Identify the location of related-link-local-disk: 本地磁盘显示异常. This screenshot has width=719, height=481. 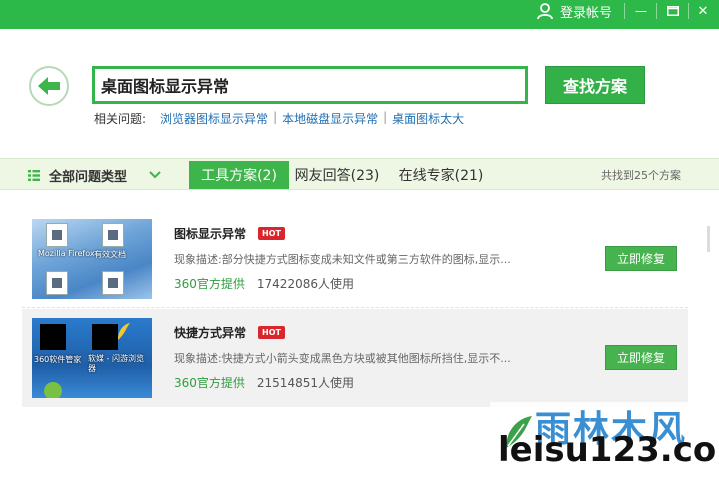
(330, 118).